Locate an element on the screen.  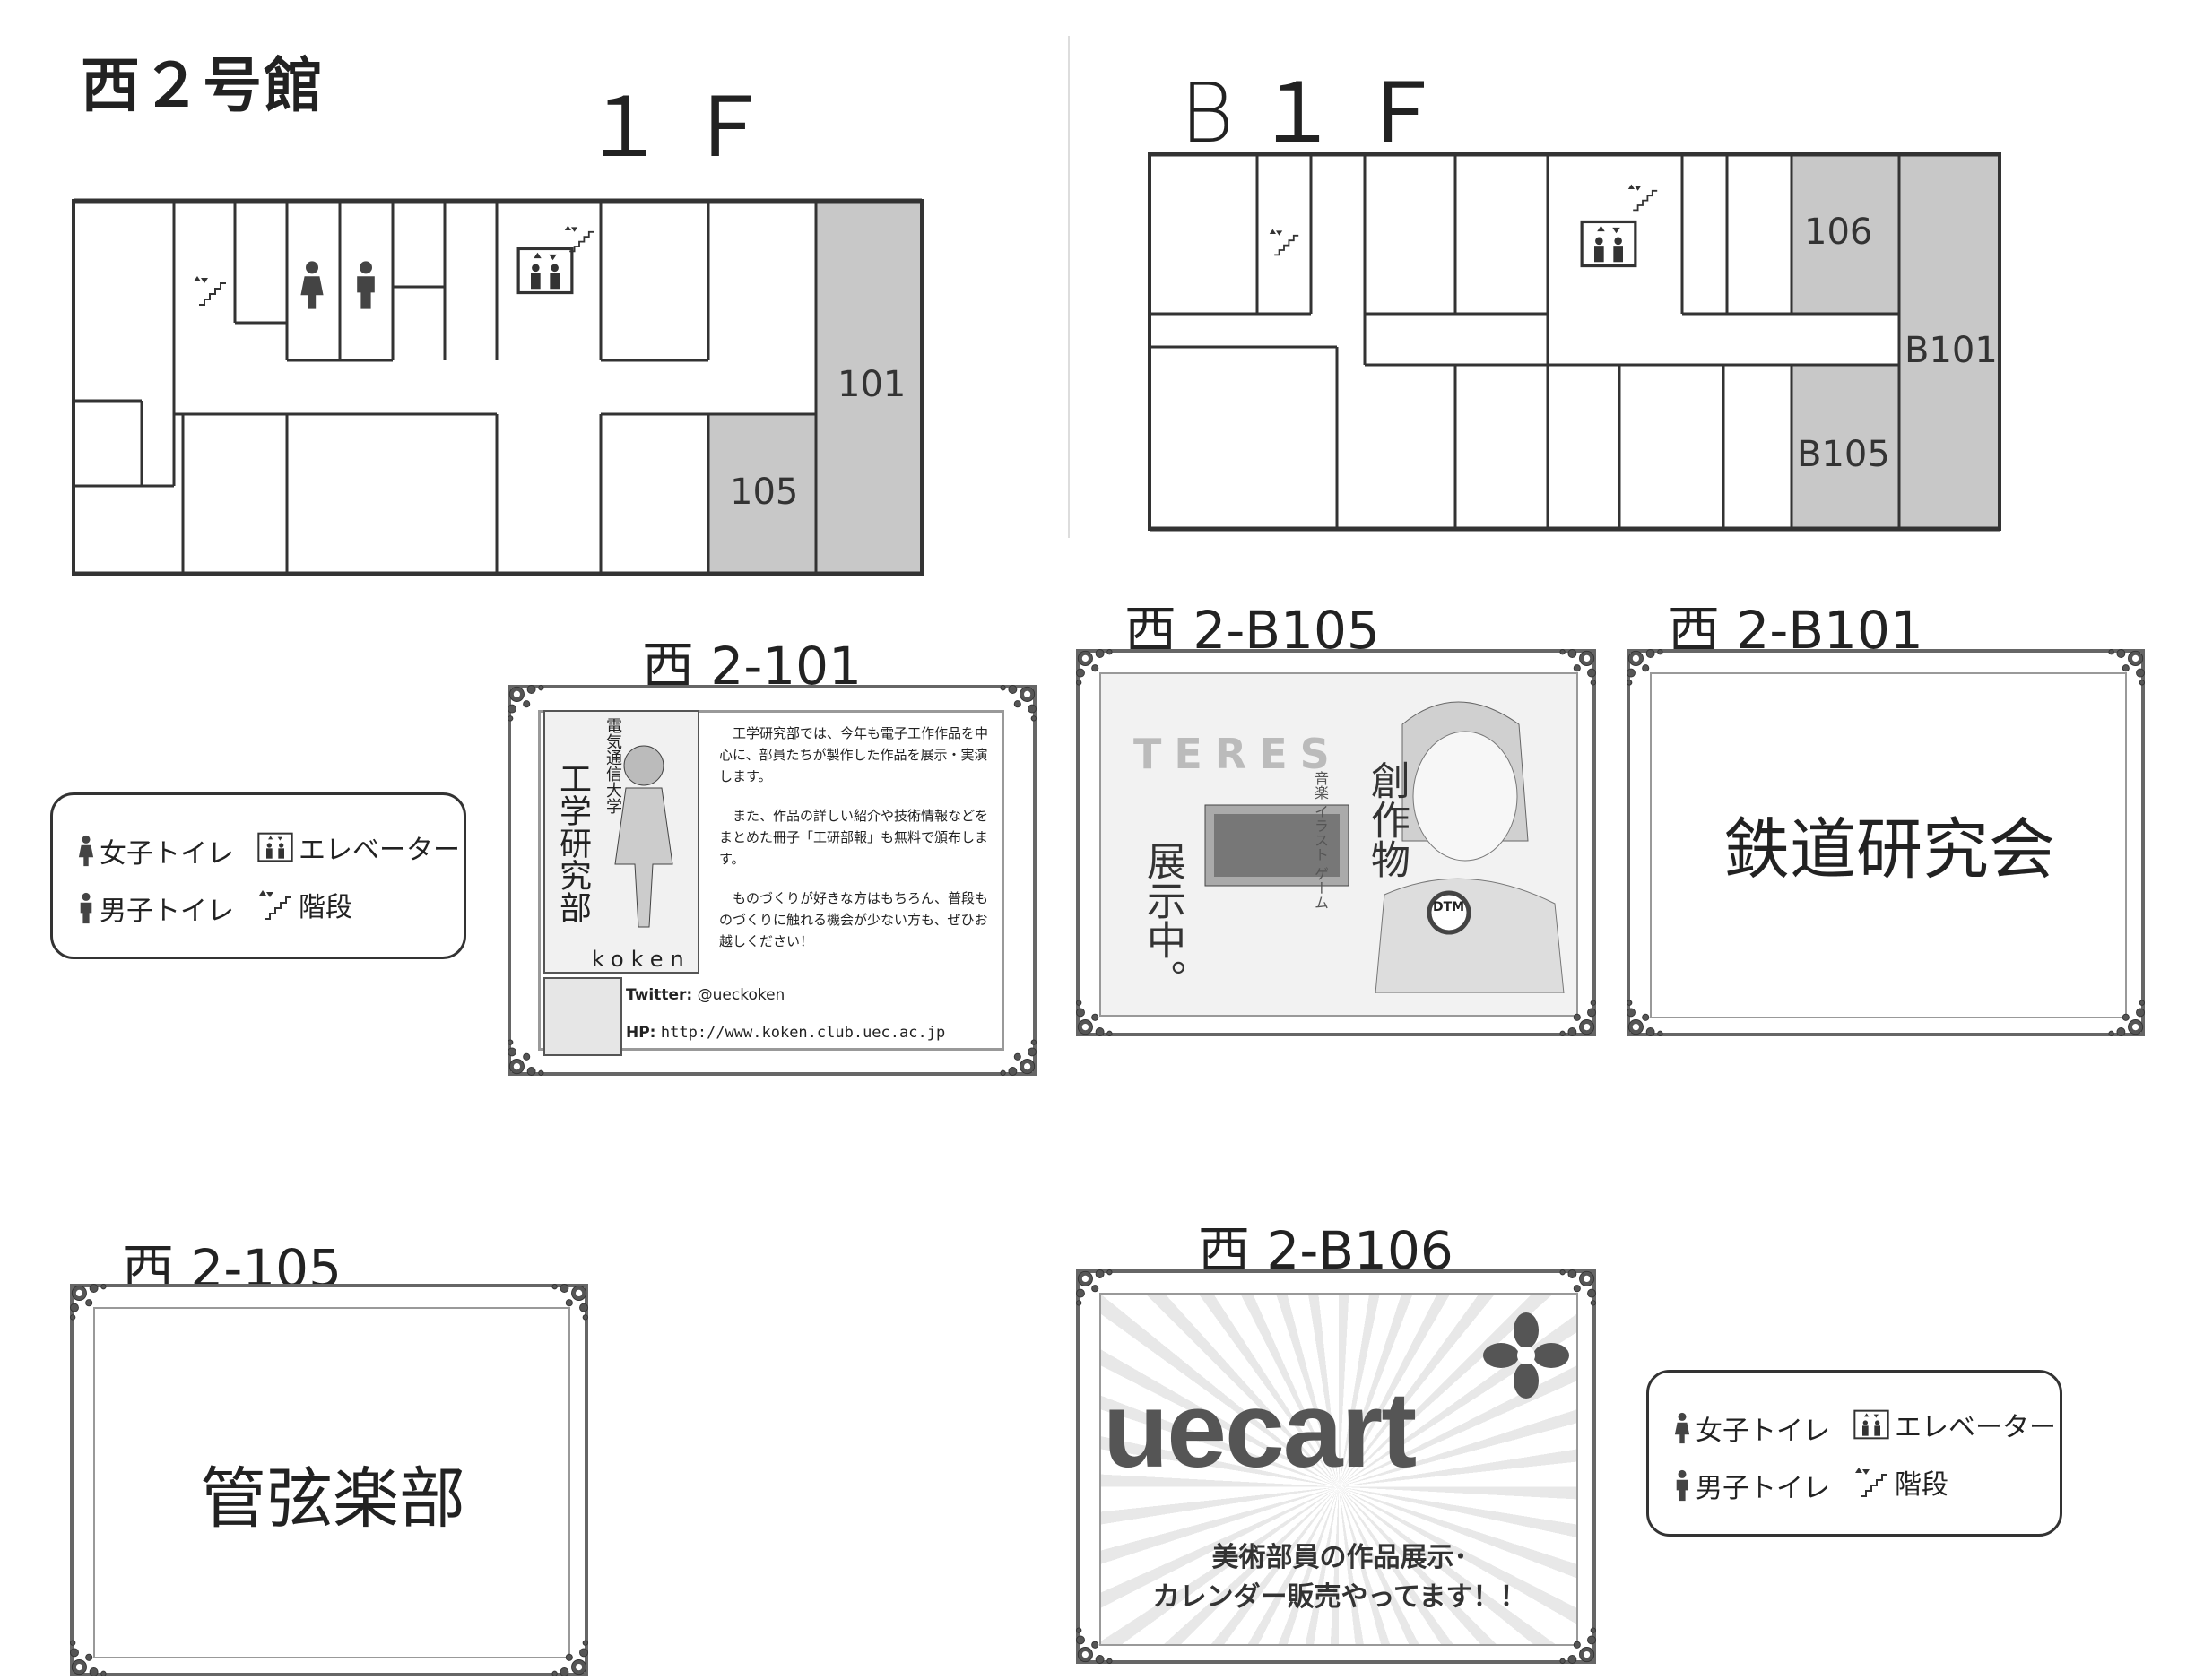
card-b101: 鉄道研究会 is located at coordinates (1886, 842).